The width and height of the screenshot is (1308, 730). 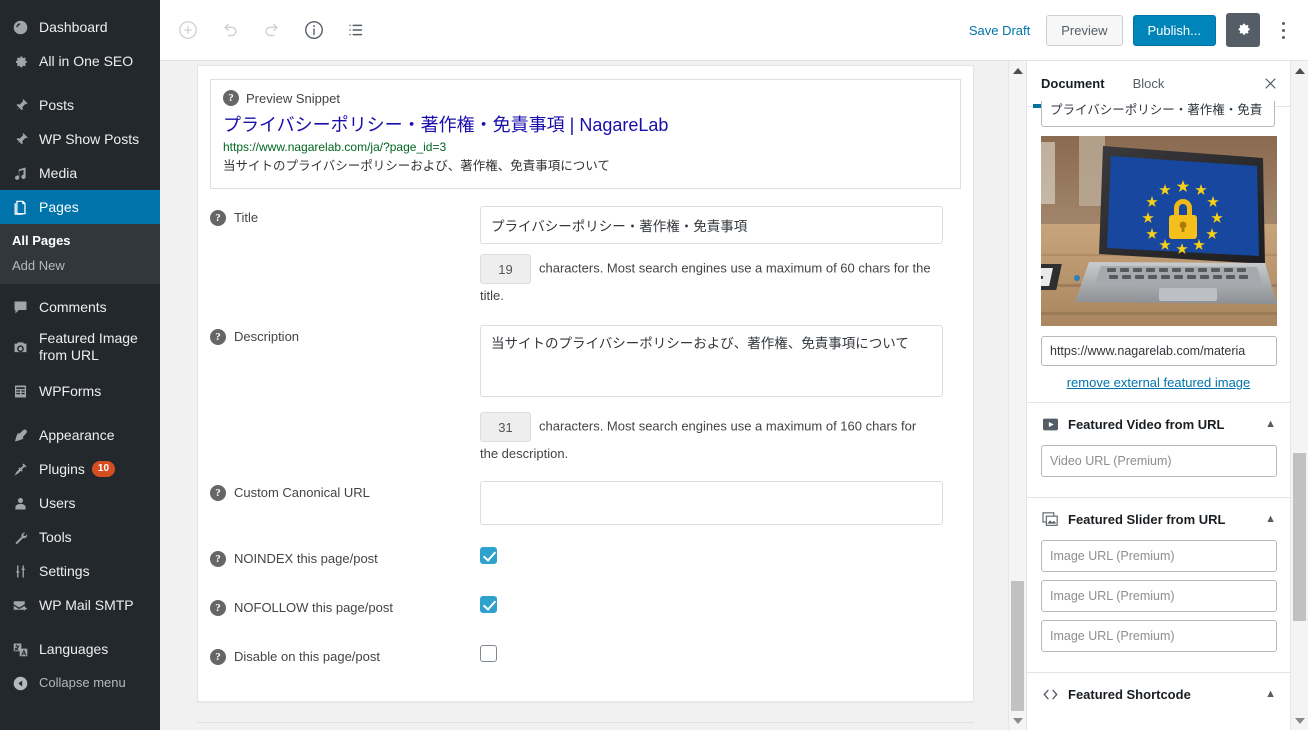 What do you see at coordinates (1272, 84) in the screenshot?
I see `close-icon` at bounding box center [1272, 84].